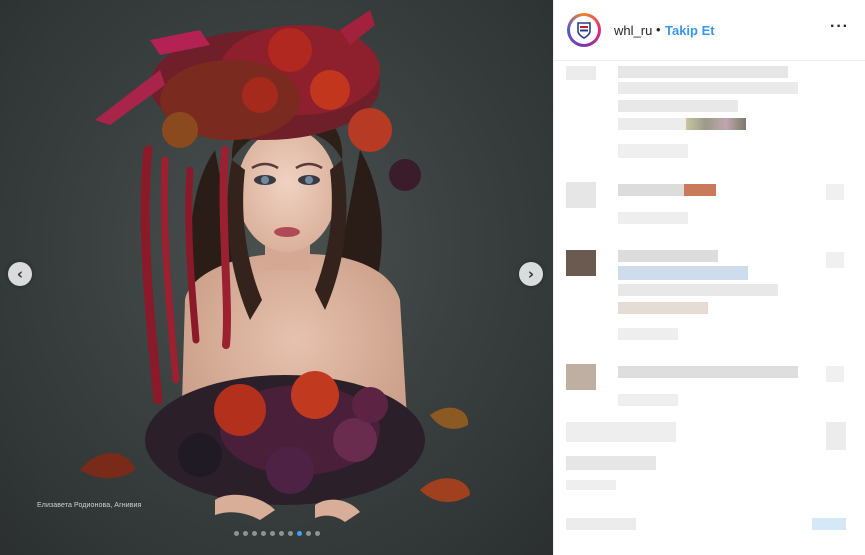 This screenshot has width=865, height=555. What do you see at coordinates (700, 190) in the screenshot?
I see `comment-emoji-blurred` at bounding box center [700, 190].